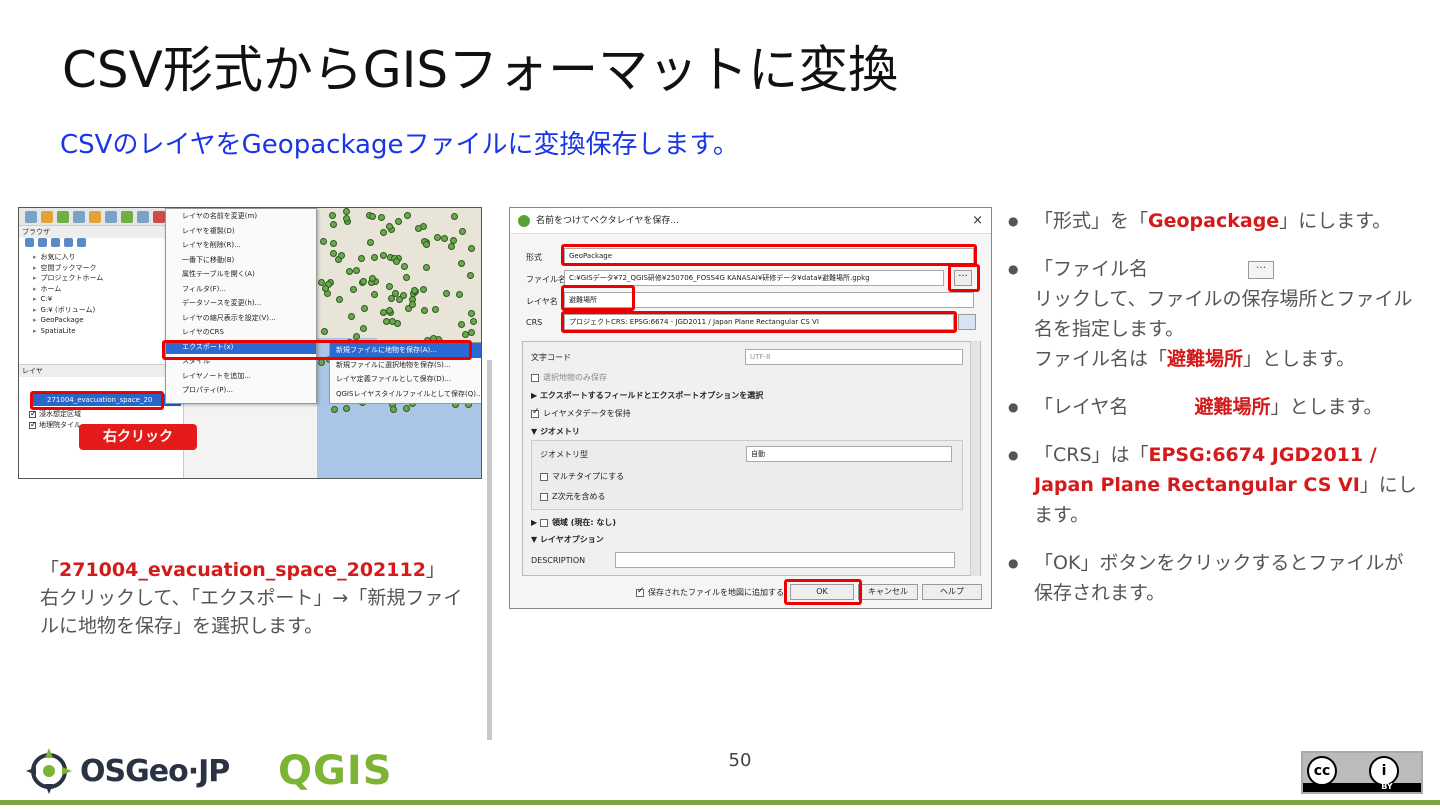 The height and width of the screenshot is (810, 1440). What do you see at coordinates (581, 413) in the screenshot?
I see `keep-metadata-checkbox: レイヤメタデータを保持` at bounding box center [581, 413].